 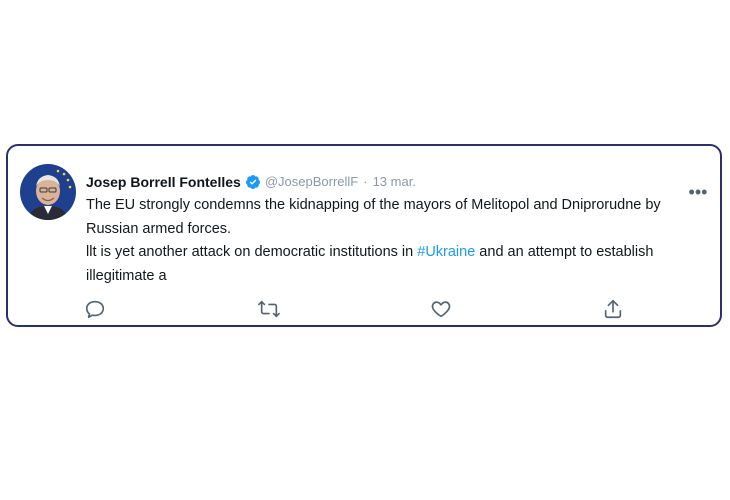 What do you see at coordinates (698, 192) in the screenshot?
I see `more-options-icon: •••` at bounding box center [698, 192].